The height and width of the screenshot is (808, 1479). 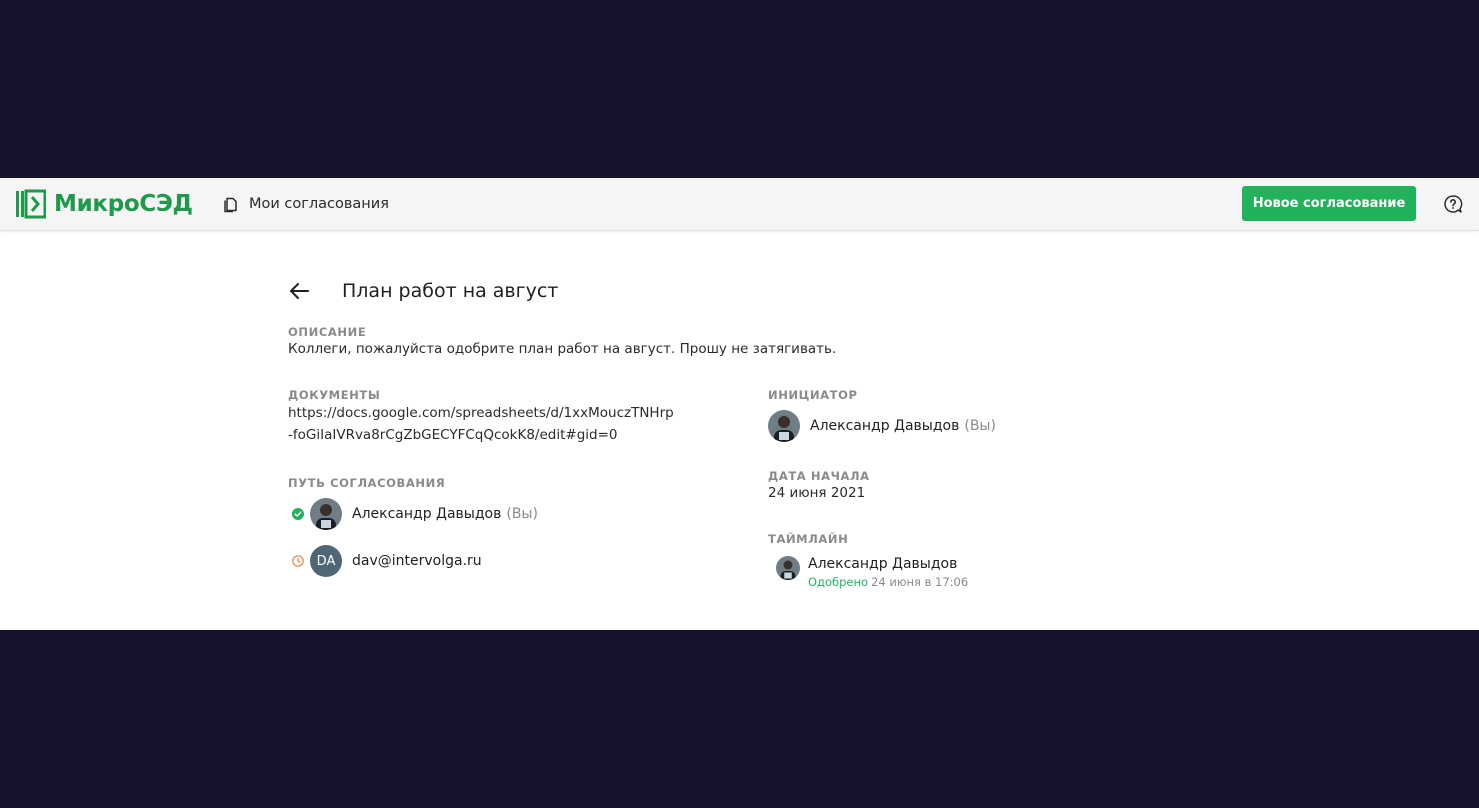 What do you see at coordinates (1453, 204) in the screenshot?
I see `help-icon` at bounding box center [1453, 204].